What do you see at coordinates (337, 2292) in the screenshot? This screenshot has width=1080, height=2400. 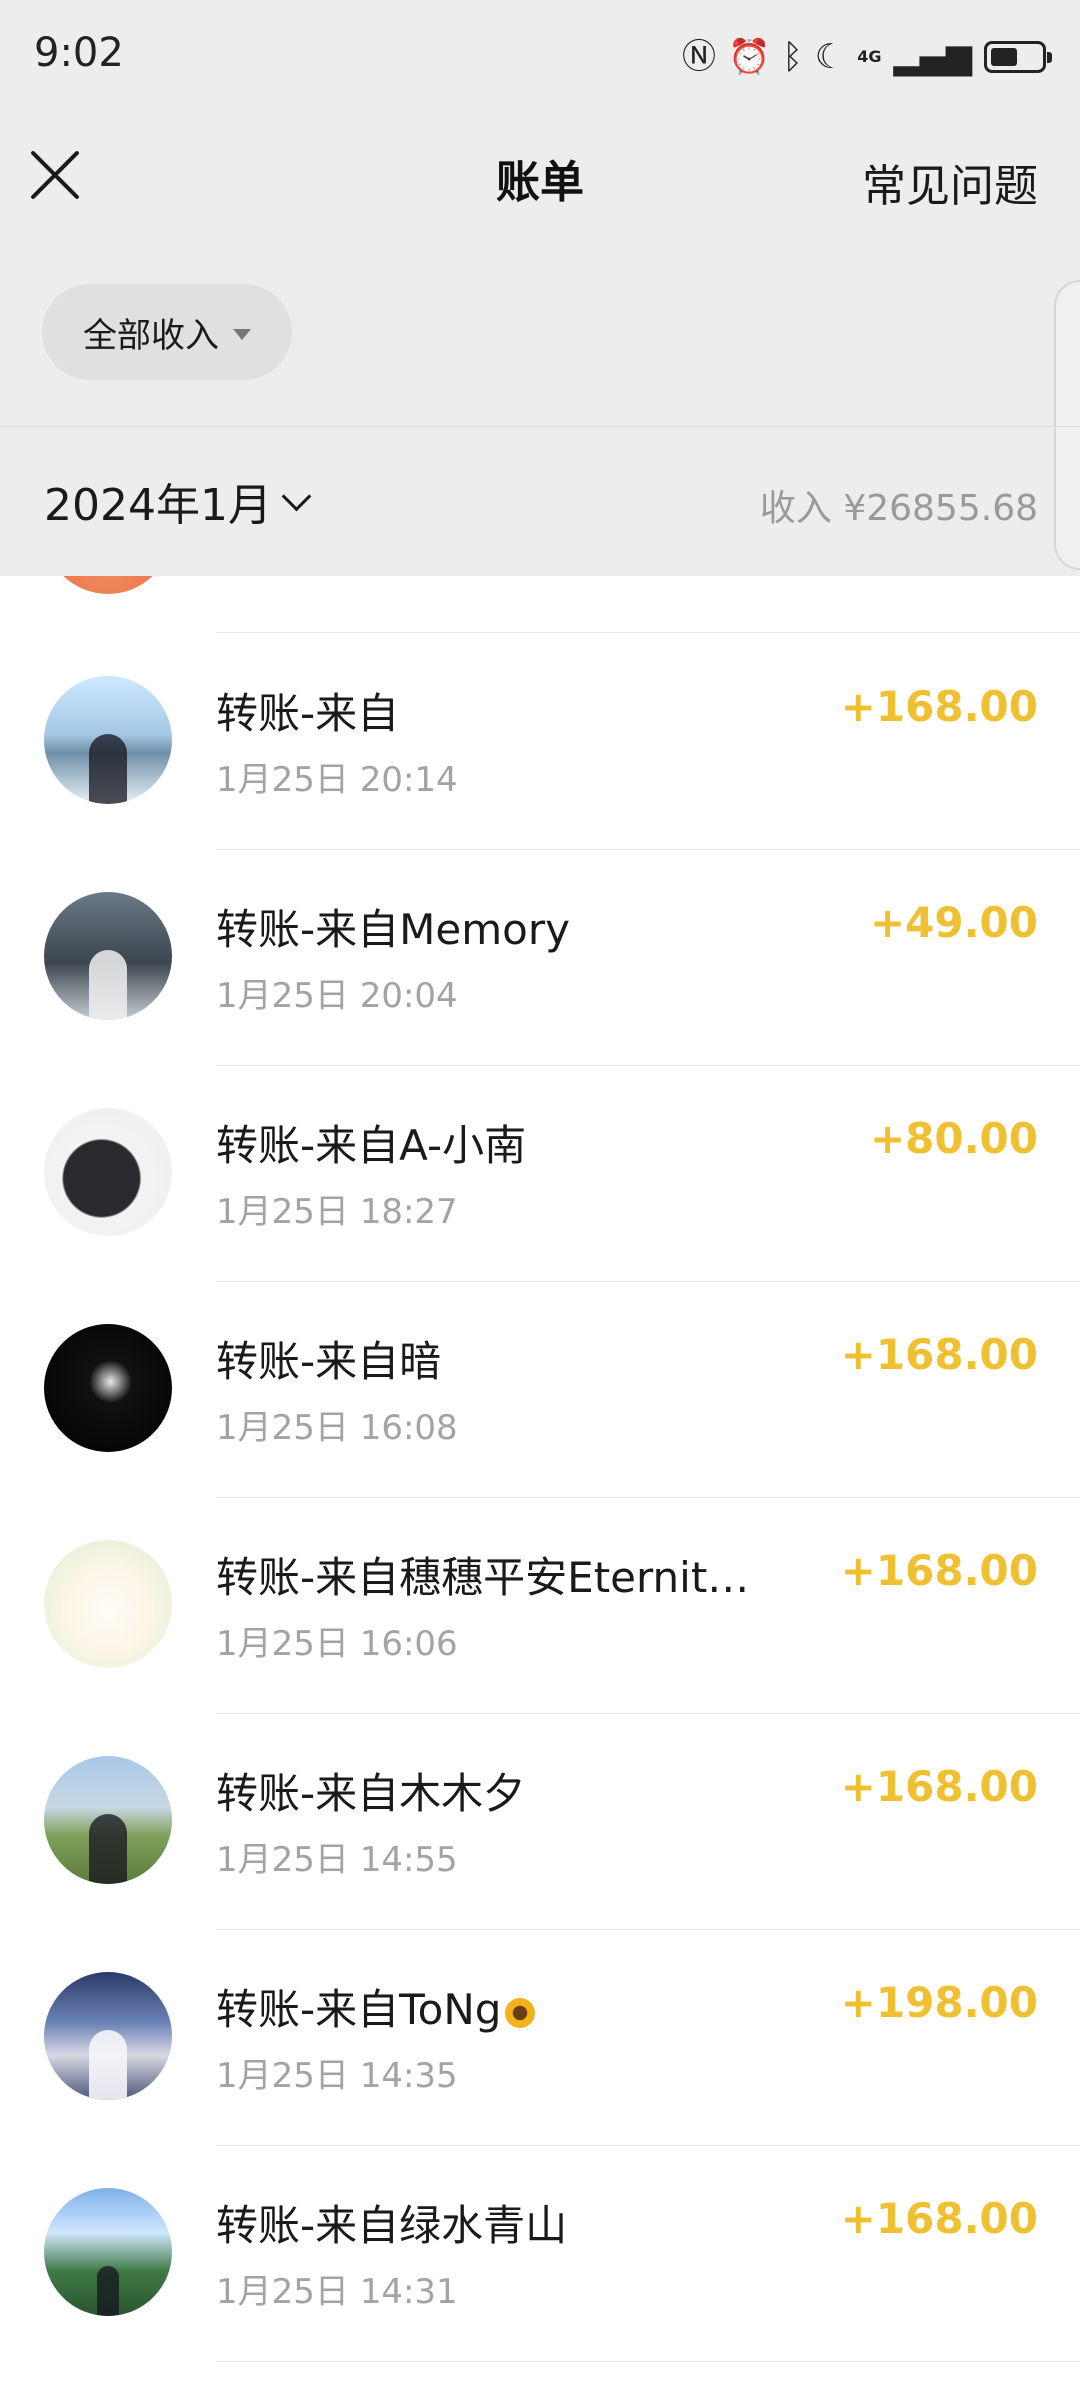 I see `transaction-time: 1月25日 14:31` at bounding box center [337, 2292].